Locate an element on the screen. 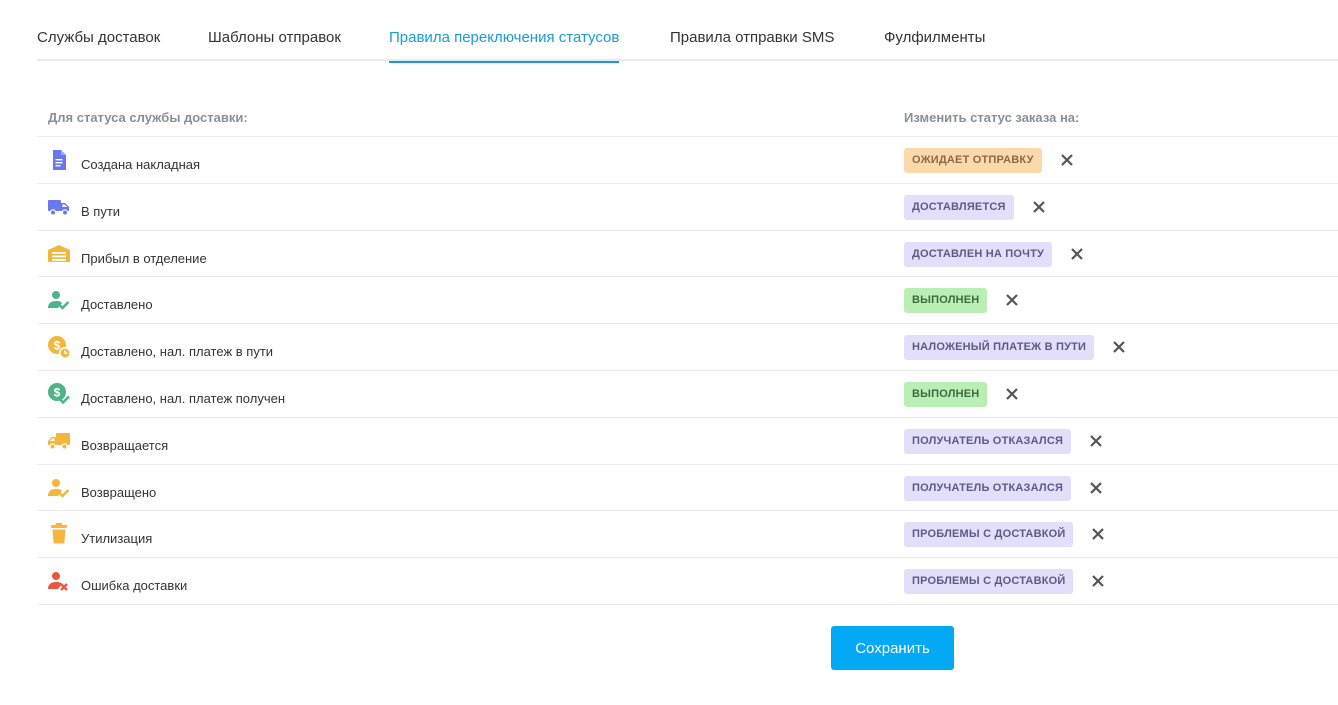 This screenshot has width=1338, height=705. column-header-delivery-status: Для статуса службы доставки: is located at coordinates (148, 117).